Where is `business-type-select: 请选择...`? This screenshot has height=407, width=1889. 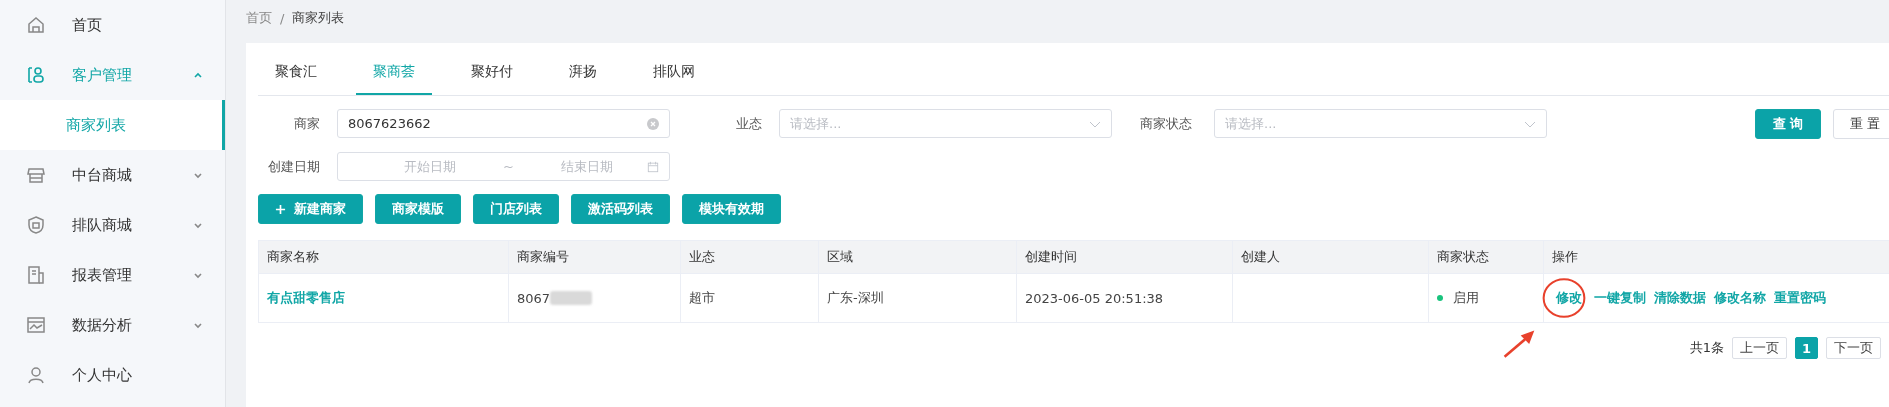 business-type-select: 请选择... is located at coordinates (945, 123).